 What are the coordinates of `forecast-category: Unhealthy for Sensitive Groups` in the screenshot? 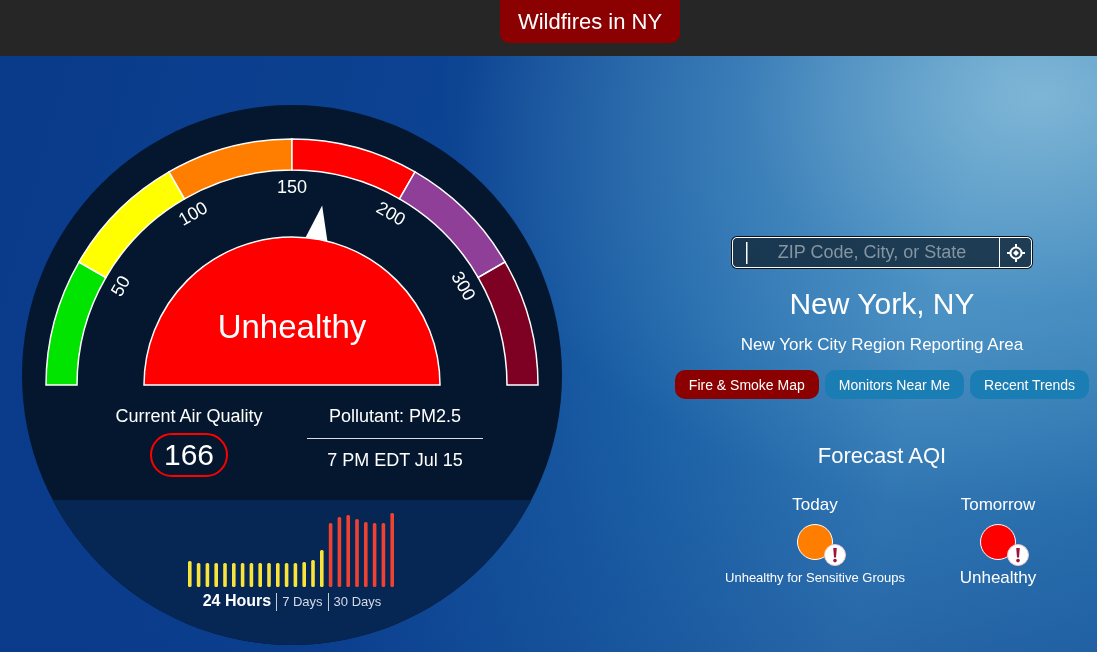 It's located at (815, 578).